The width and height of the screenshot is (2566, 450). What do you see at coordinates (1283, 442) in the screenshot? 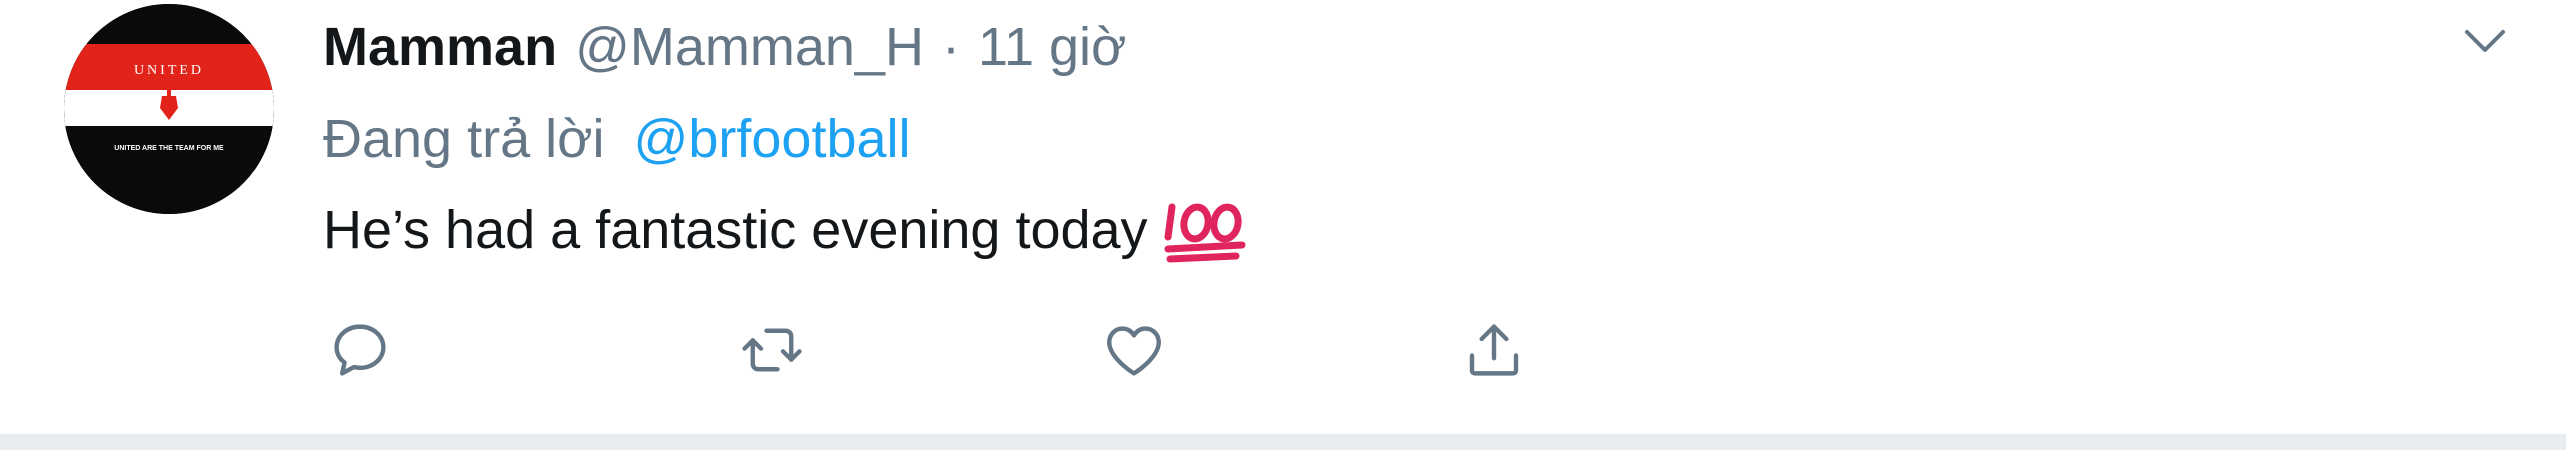
I see `tweet-divider` at bounding box center [1283, 442].